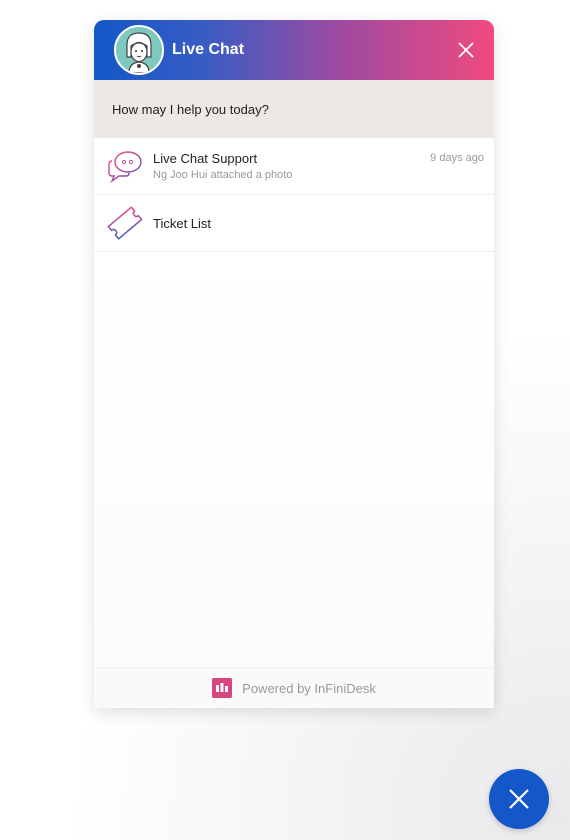 The height and width of the screenshot is (840, 570). What do you see at coordinates (139, 50) in the screenshot?
I see `agent-avatar-icon` at bounding box center [139, 50].